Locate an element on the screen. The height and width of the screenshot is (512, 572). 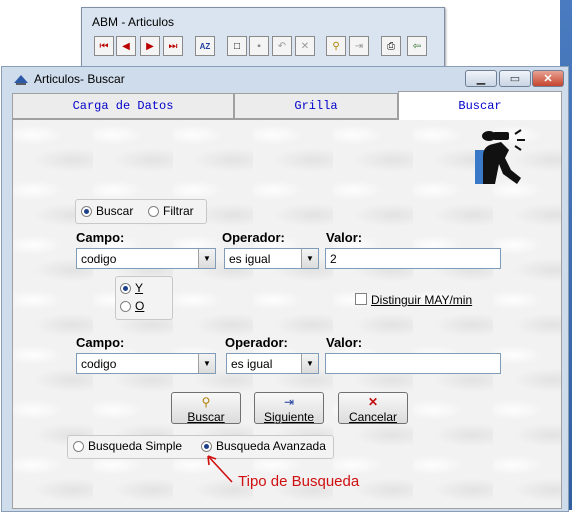
operador-select-2: es igual ▼ is located at coordinates (272, 363).